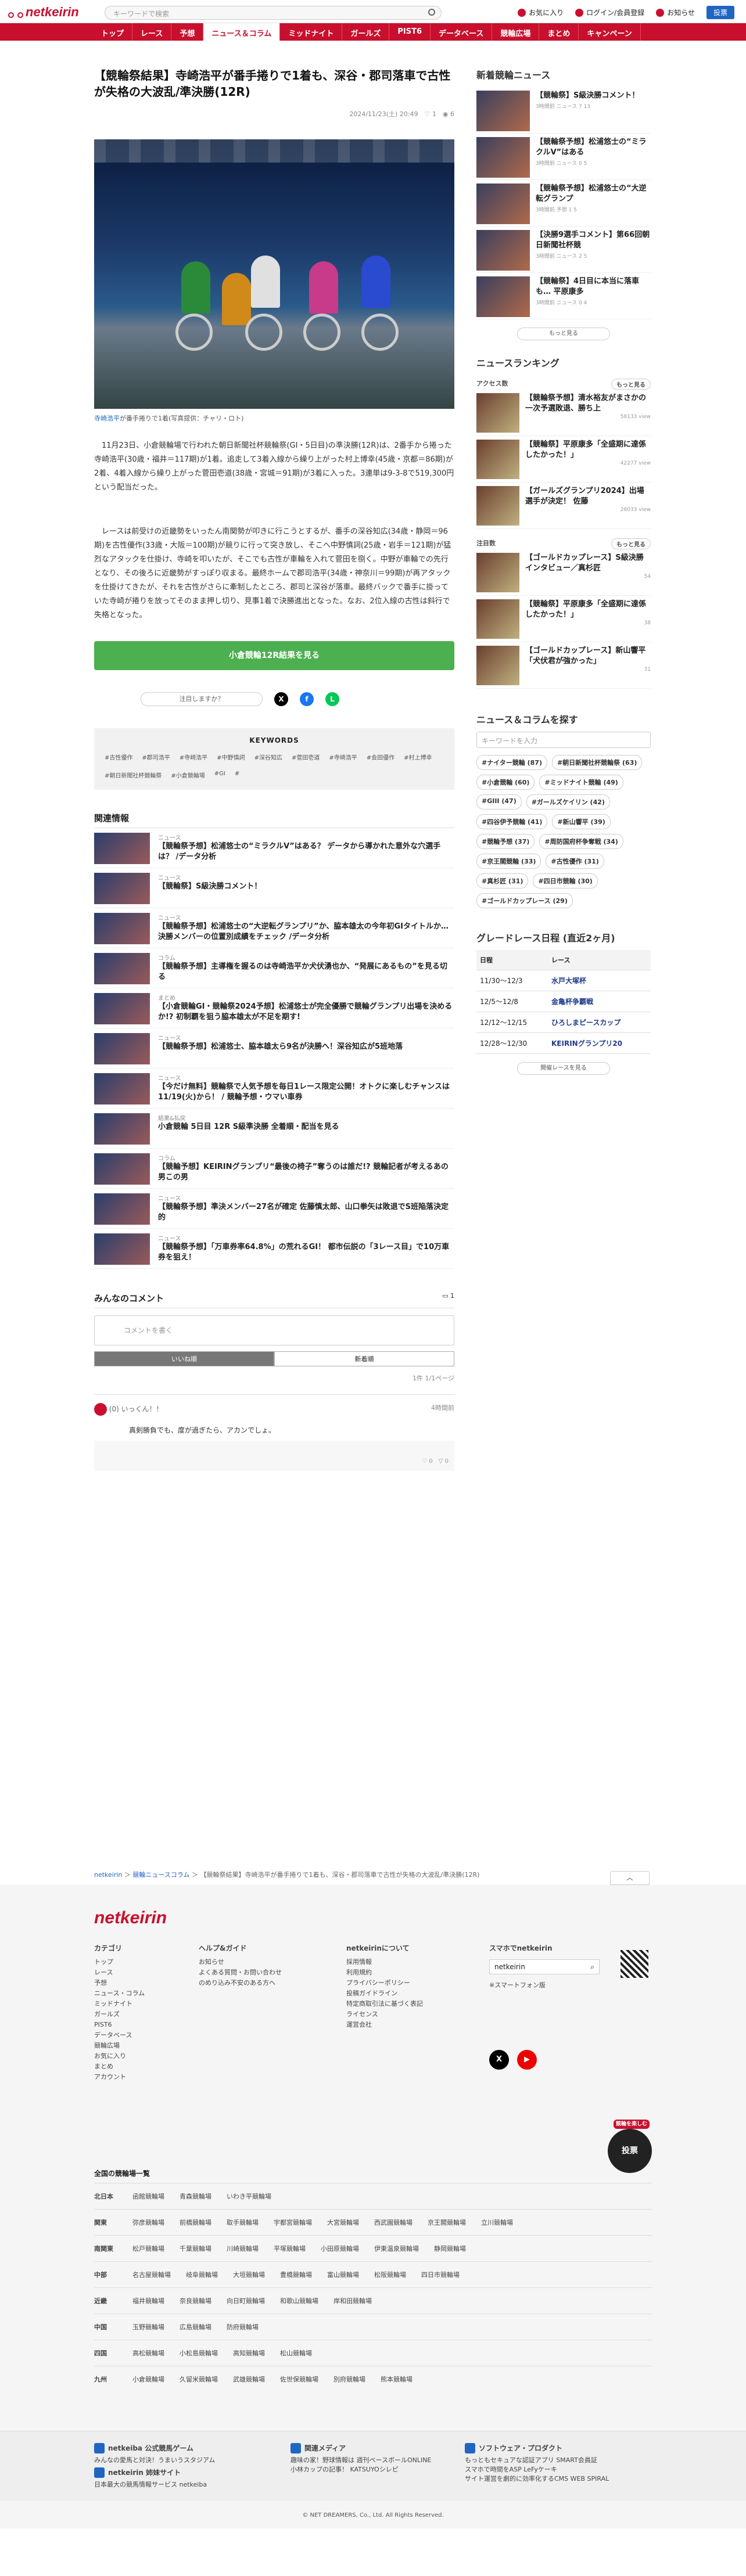 The width and height of the screenshot is (746, 2576). I want to click on venue-link: 西武園競輪場, so click(393, 2222).